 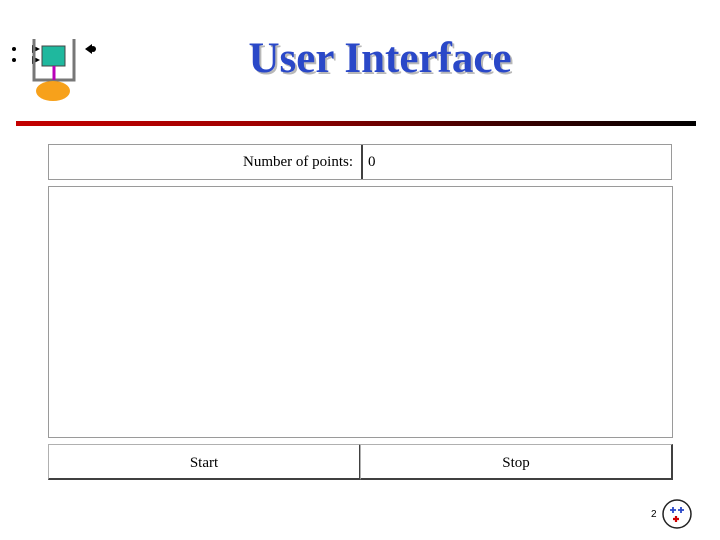 I want to click on button-row: Start Stop, so click(x=360, y=463).